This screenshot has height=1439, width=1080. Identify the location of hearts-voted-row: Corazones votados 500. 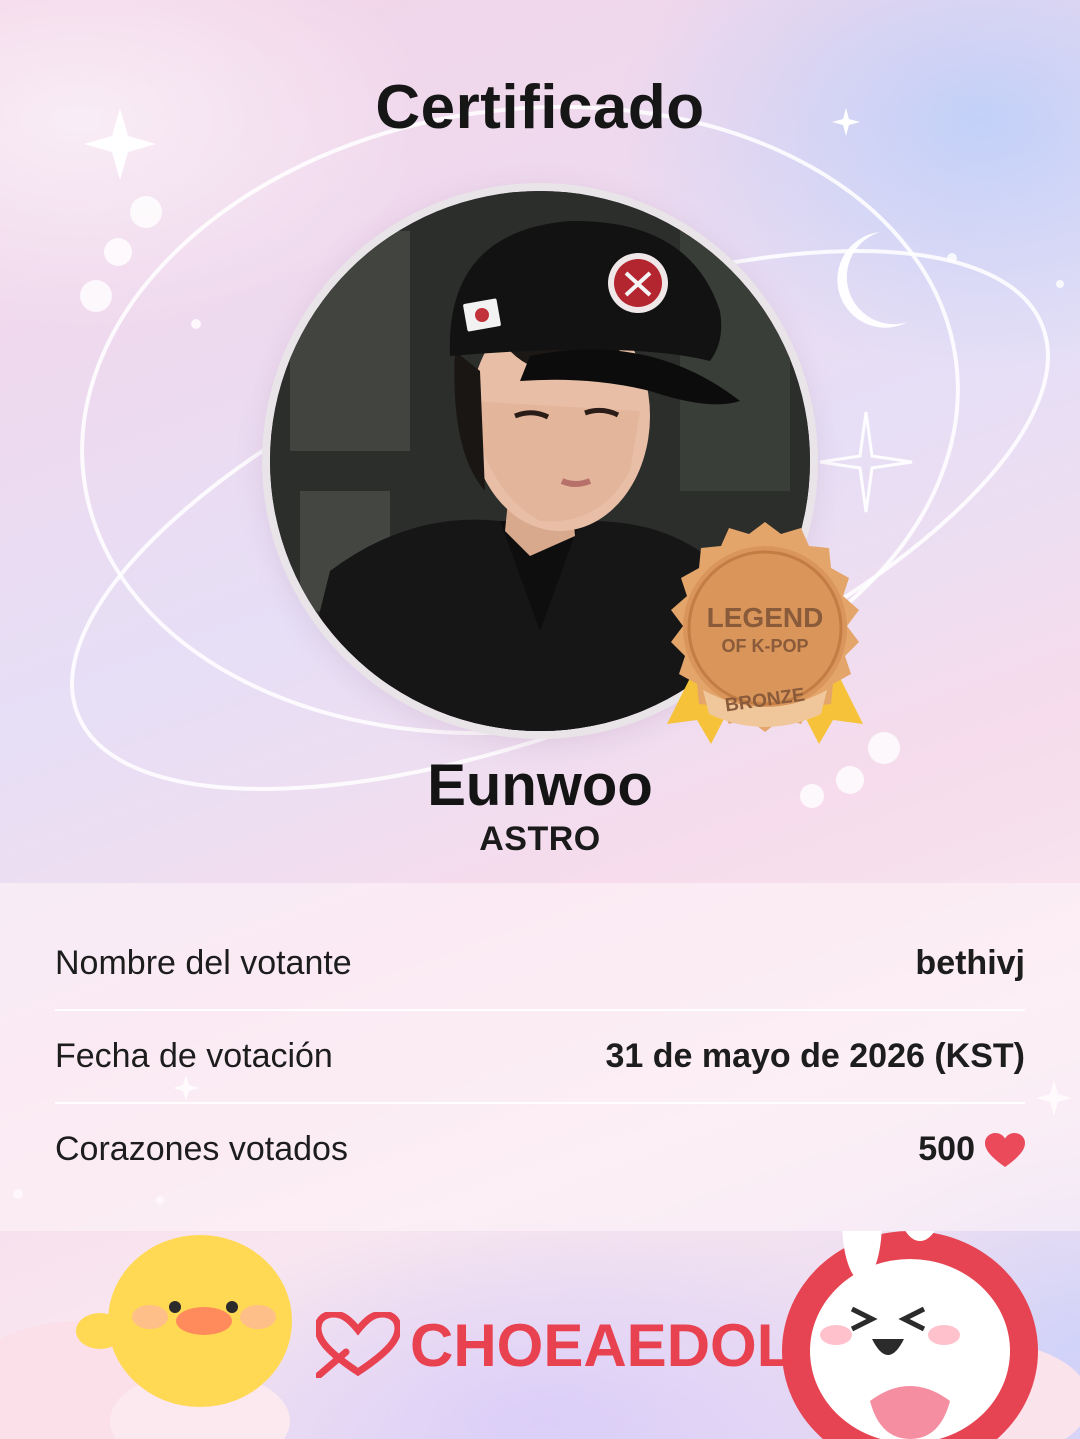
(540, 1149).